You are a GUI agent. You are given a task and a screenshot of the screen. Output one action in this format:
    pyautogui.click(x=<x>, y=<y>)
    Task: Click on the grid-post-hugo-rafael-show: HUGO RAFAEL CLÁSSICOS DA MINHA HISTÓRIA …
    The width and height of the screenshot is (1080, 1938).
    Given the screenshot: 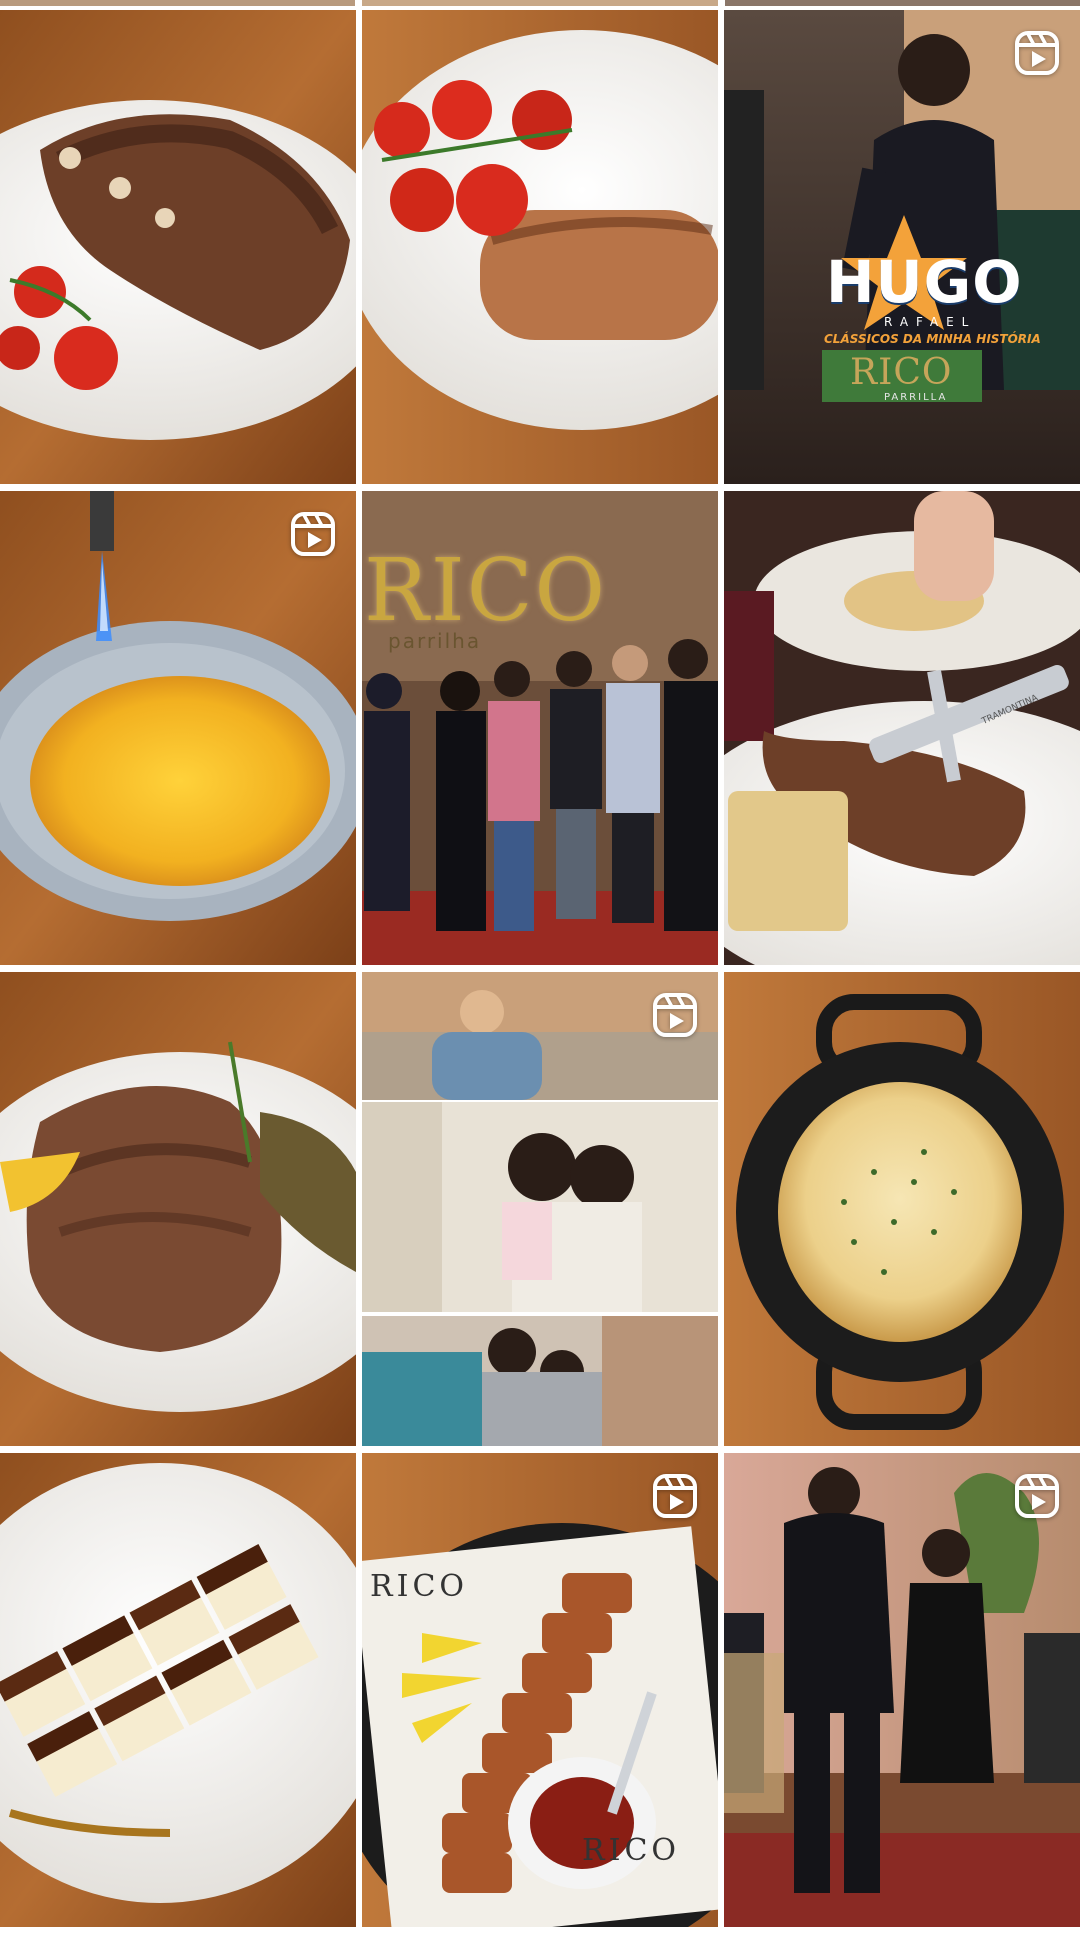 What is the action you would take?
    pyautogui.click(x=902, y=247)
    